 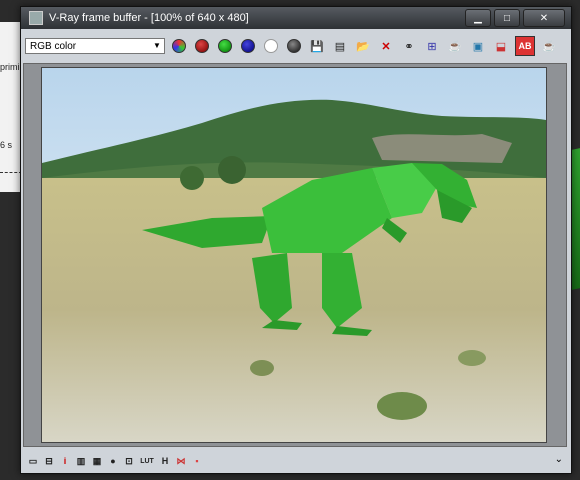 What do you see at coordinates (157, 45) in the screenshot?
I see `chevron-down-icon: ▼` at bounding box center [157, 45].